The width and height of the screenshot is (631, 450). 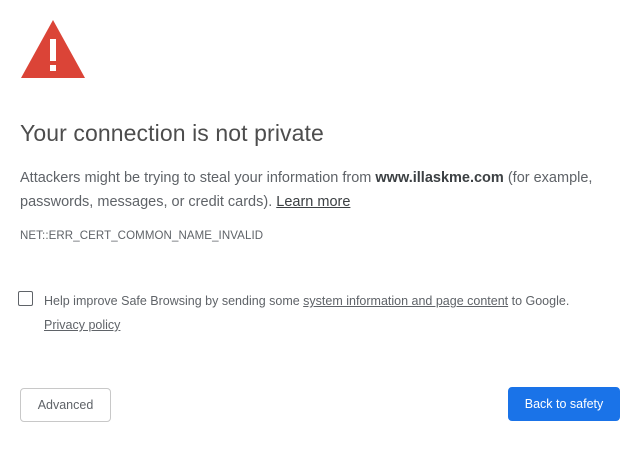 I want to click on advanced-button: Advanced, so click(x=65, y=405).